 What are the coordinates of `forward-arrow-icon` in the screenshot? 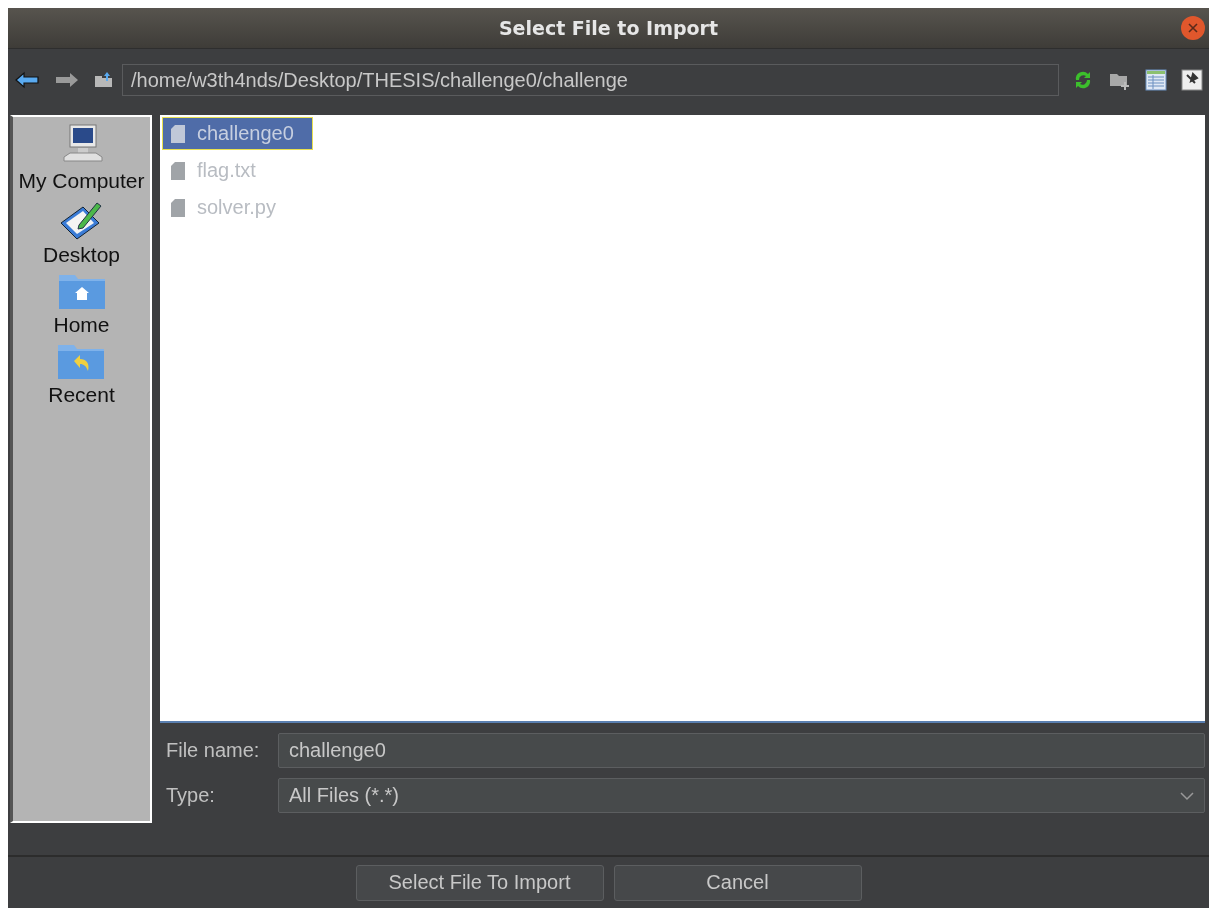 It's located at (67, 80).